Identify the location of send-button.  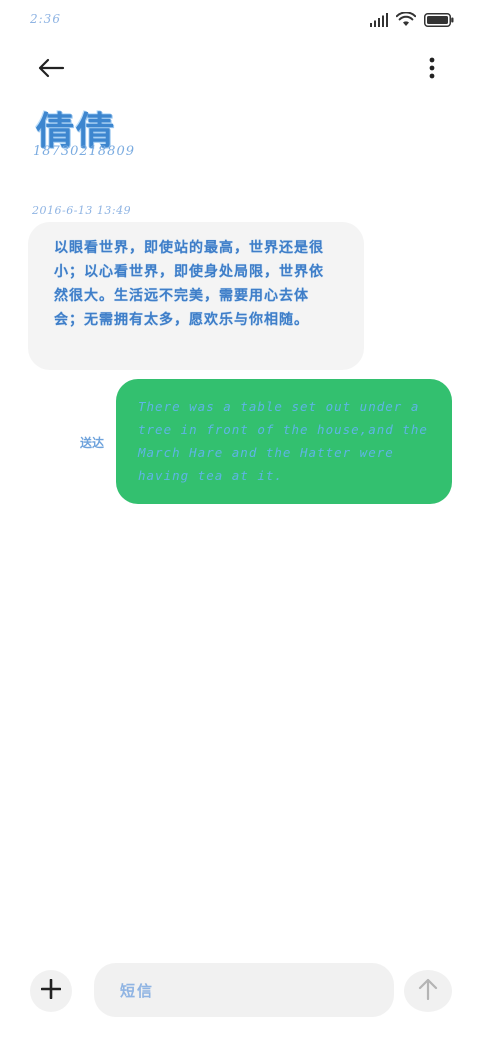
(428, 991).